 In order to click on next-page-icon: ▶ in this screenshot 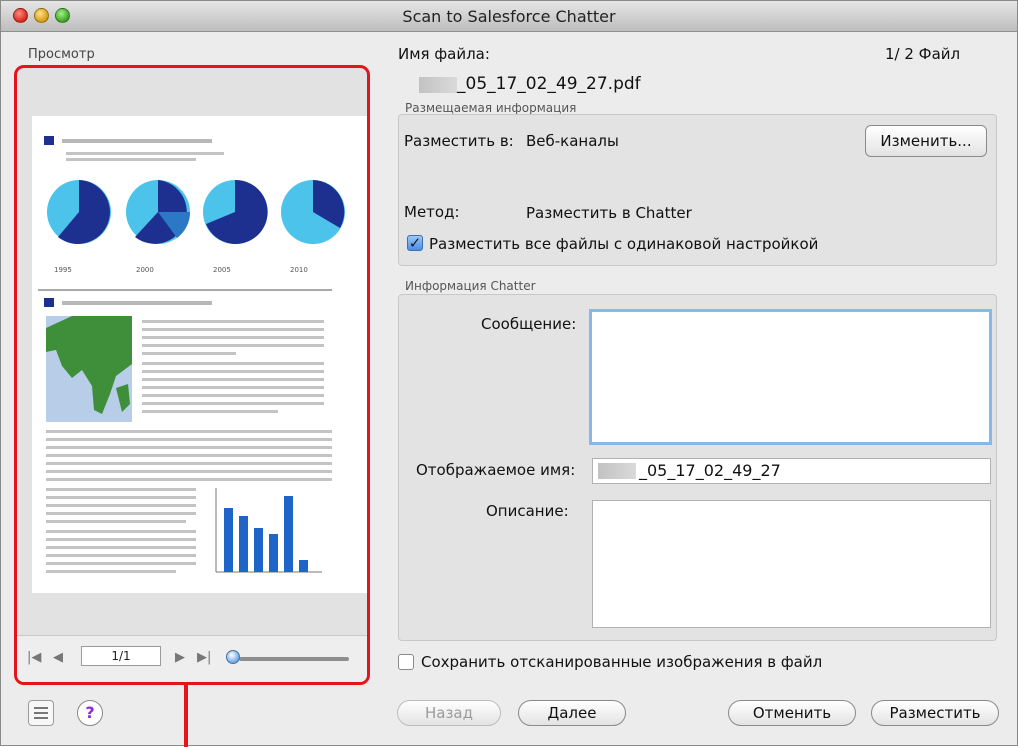, I will do `click(180, 657)`.